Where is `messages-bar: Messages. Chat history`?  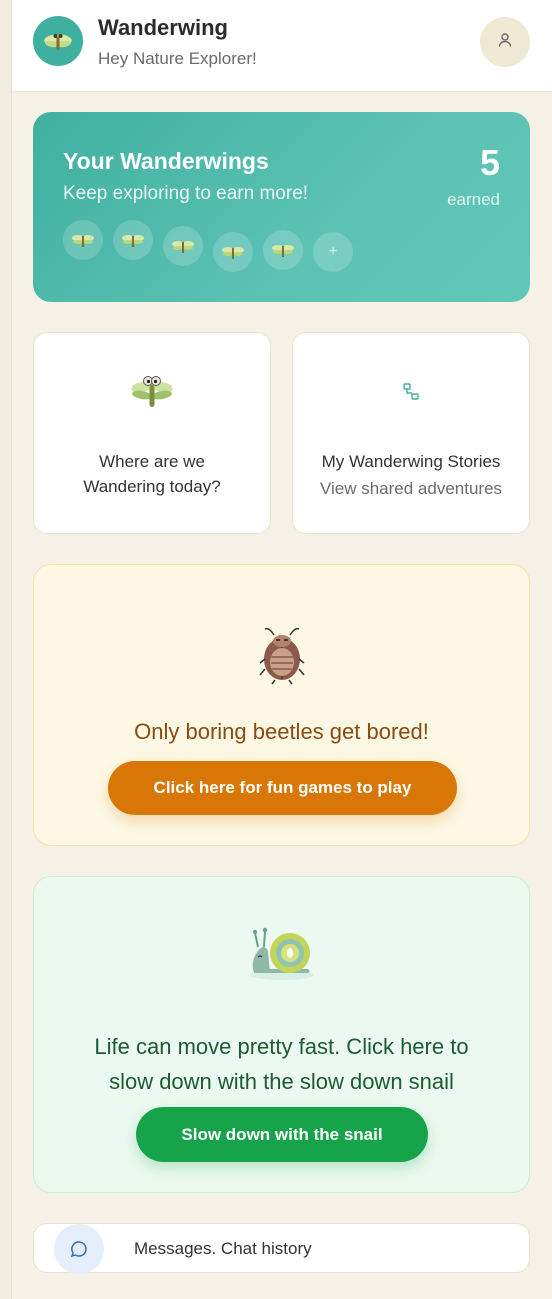 messages-bar: Messages. Chat history is located at coordinates (281, 1248).